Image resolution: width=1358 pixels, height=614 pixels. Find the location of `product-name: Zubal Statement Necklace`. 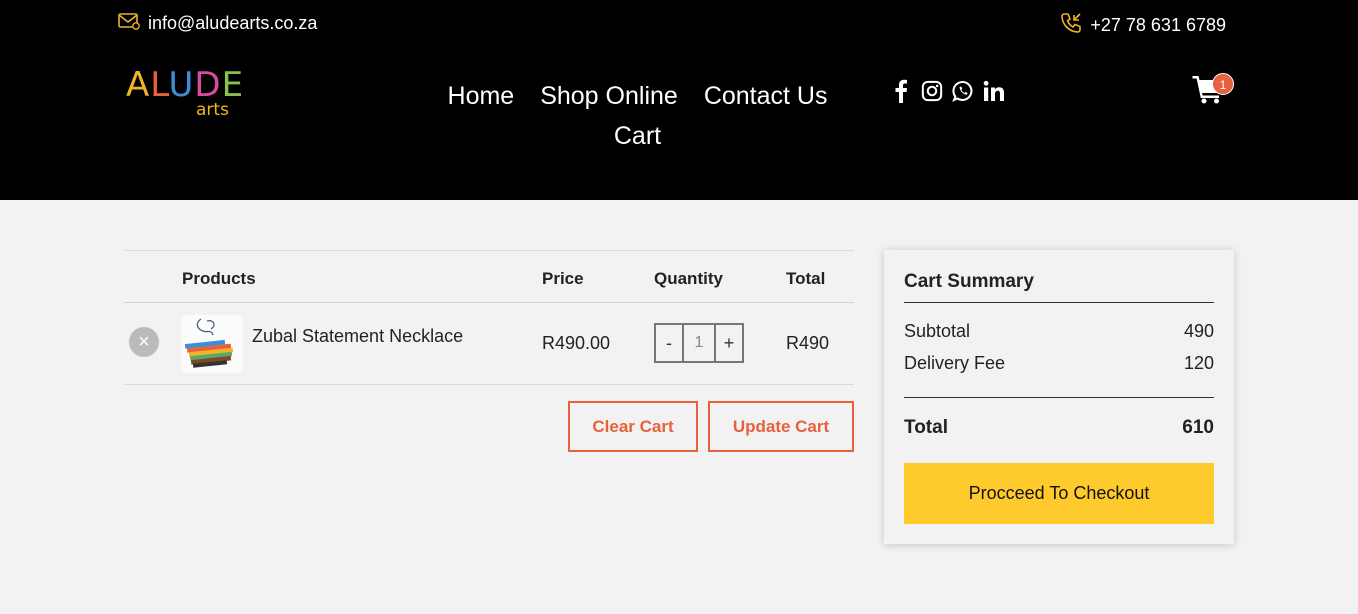

product-name: Zubal Statement Necklace is located at coordinates (357, 336).